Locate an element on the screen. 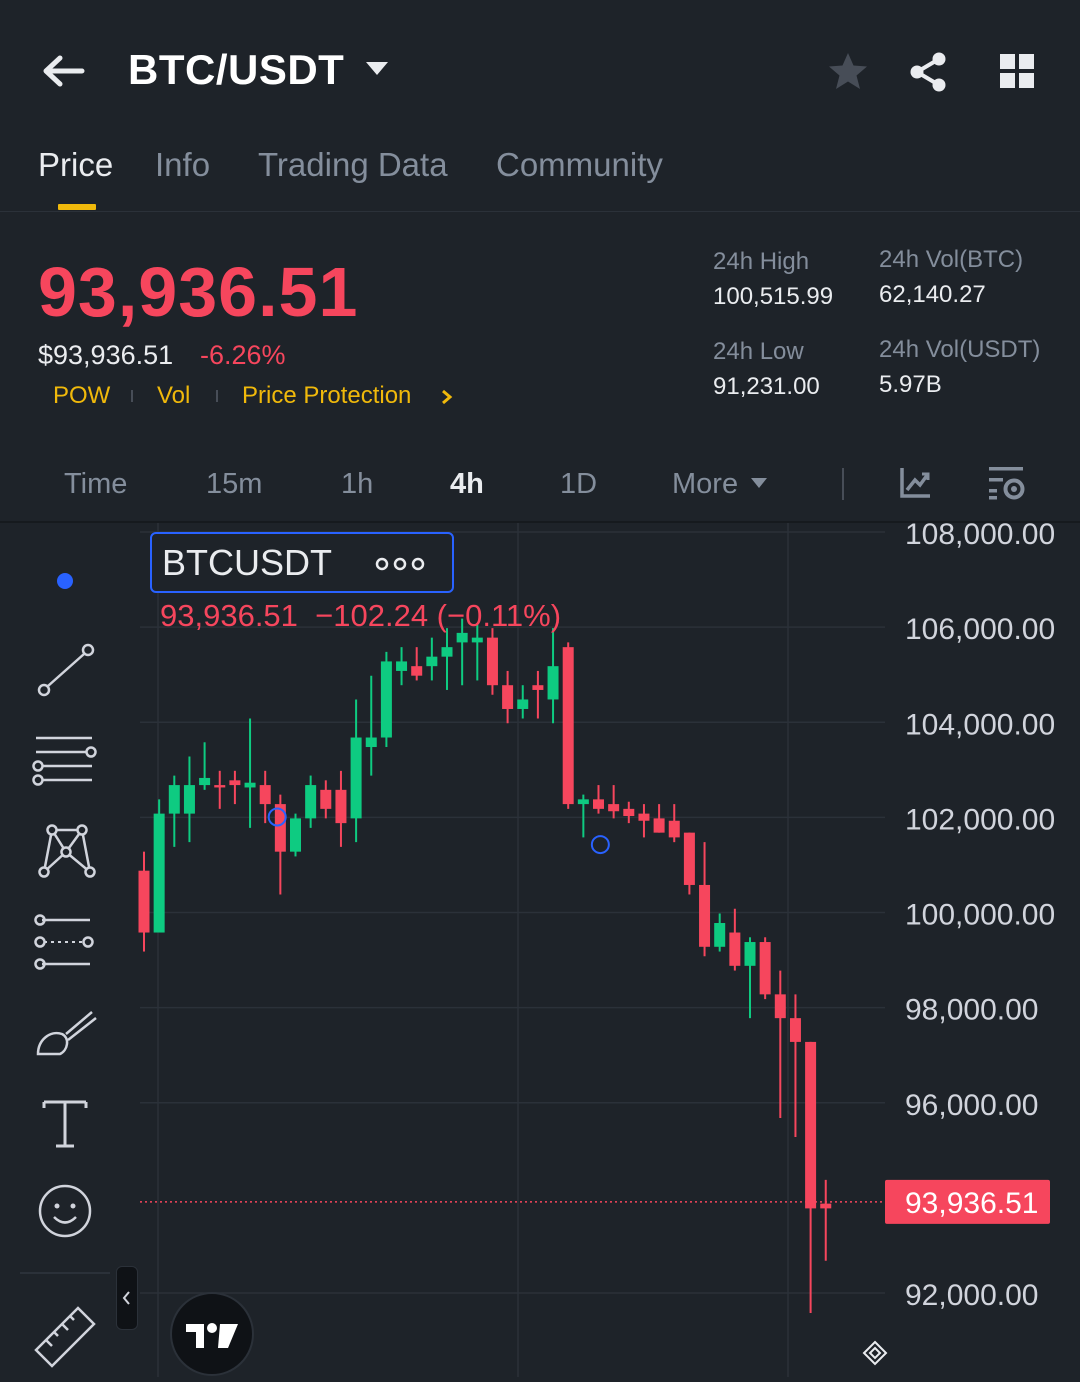 This screenshot has width=1080, height=1382. brush-icon is located at coordinates (65, 1035).